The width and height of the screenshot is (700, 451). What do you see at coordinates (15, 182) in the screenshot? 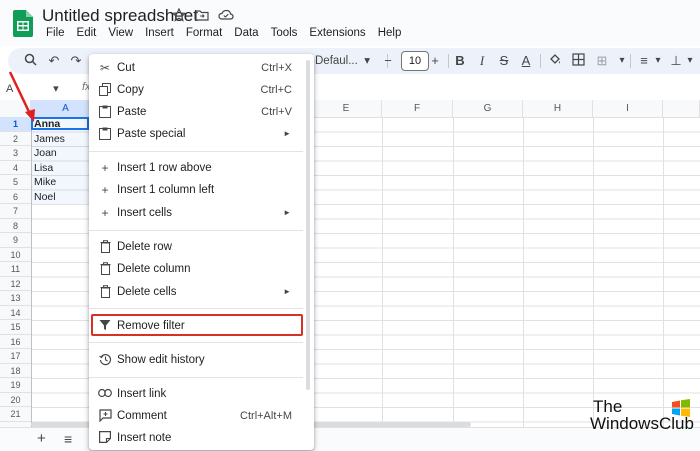
I see `row-header: 5` at bounding box center [15, 182].